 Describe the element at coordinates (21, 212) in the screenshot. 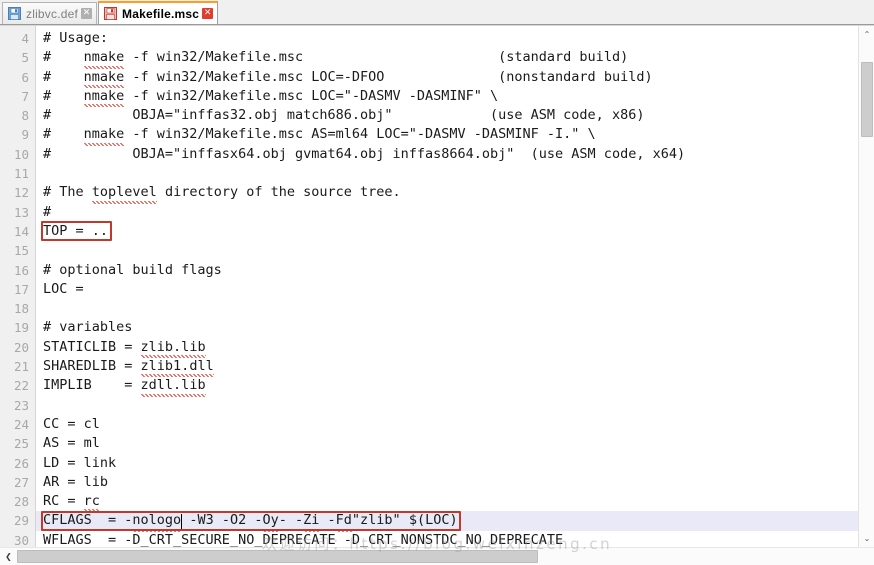

I see `line-number: 13` at that location.